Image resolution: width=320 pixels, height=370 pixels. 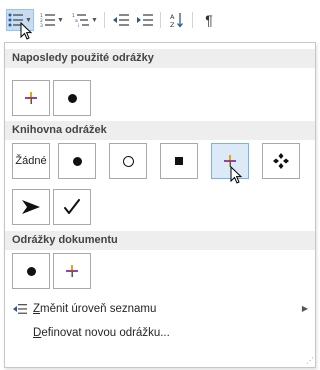 I want to click on numbered-list-icon: 1 2 3, so click(x=48, y=20).